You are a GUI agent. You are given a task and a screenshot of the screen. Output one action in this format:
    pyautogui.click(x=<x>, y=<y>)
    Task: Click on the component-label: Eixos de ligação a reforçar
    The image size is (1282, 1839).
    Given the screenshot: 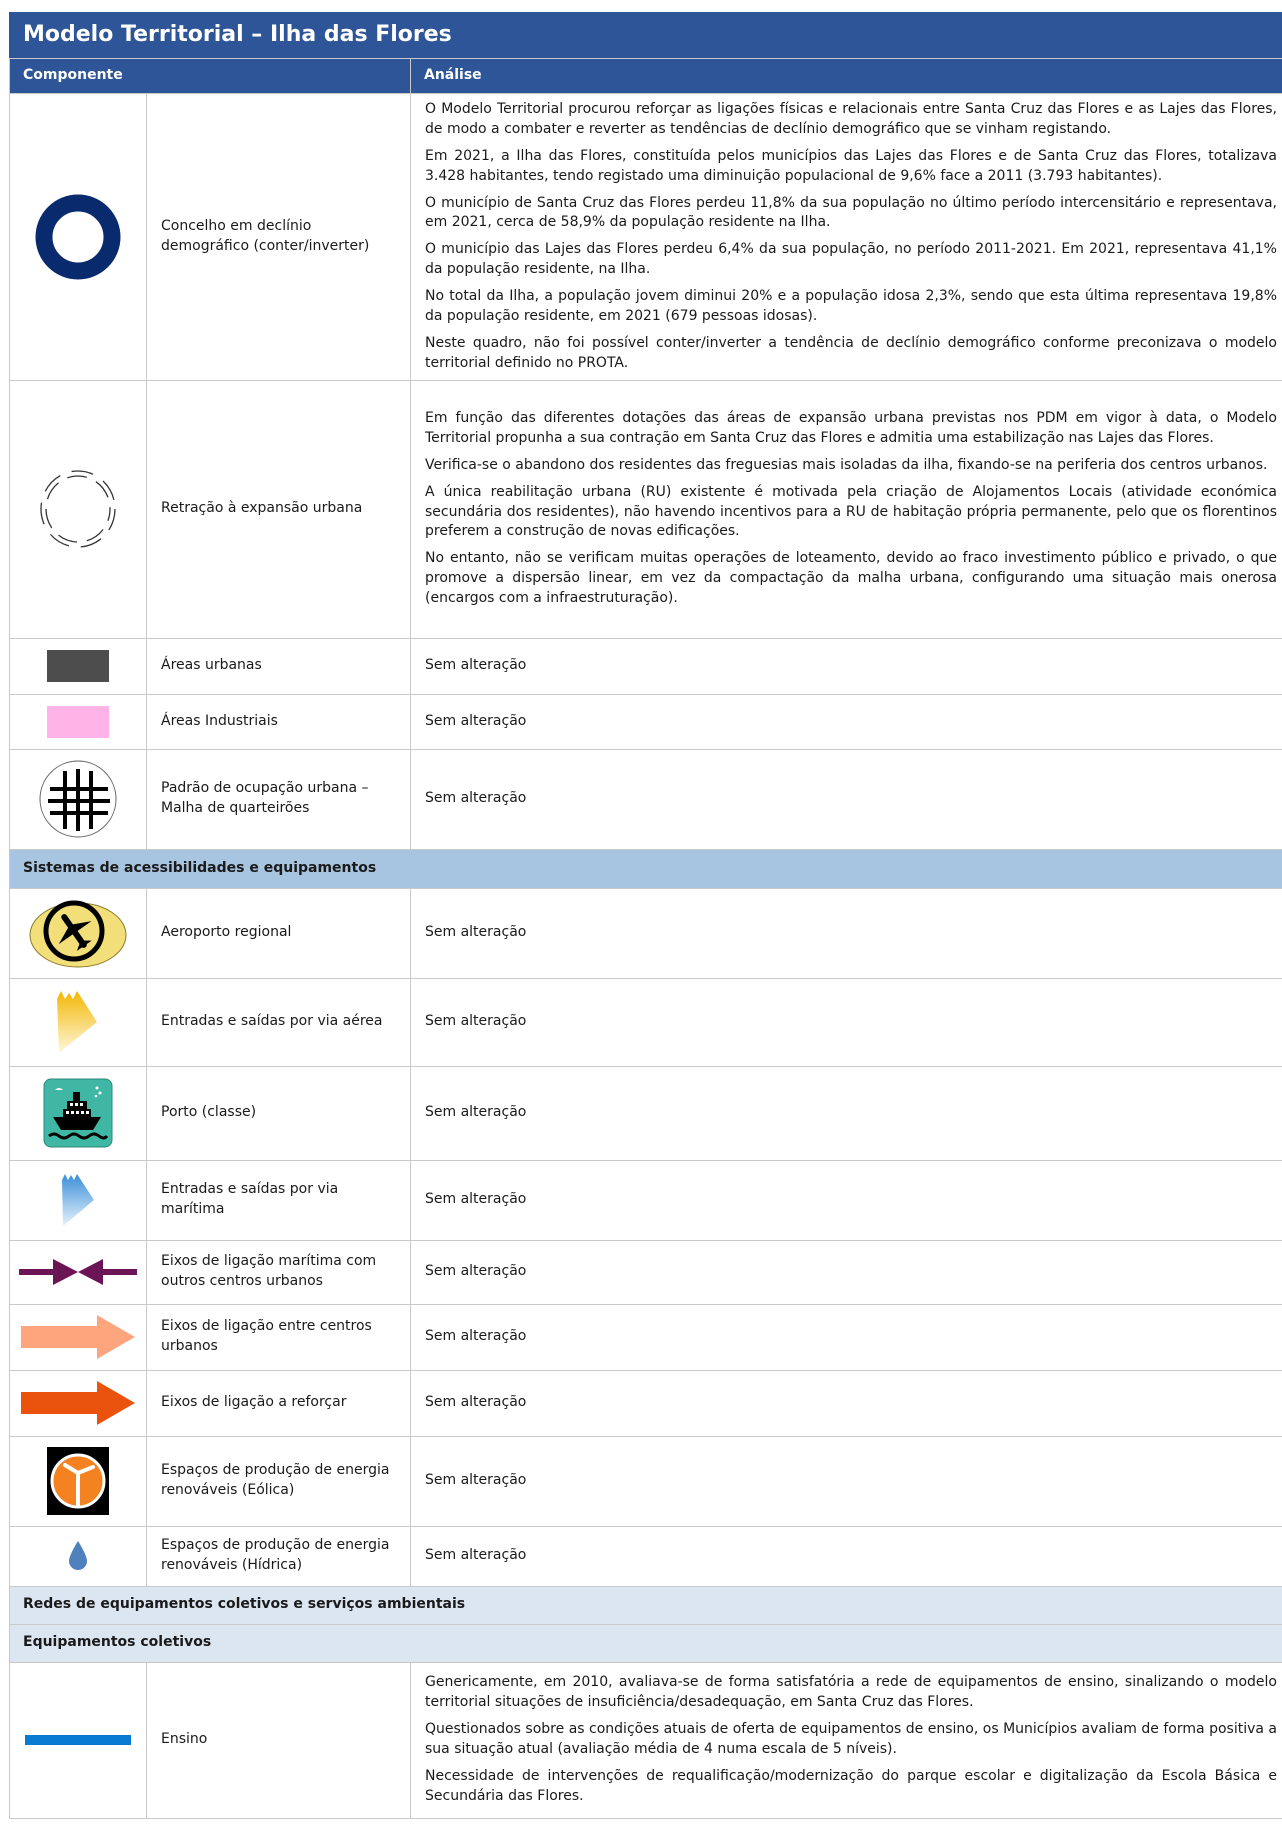 What is the action you would take?
    pyautogui.click(x=278, y=1403)
    